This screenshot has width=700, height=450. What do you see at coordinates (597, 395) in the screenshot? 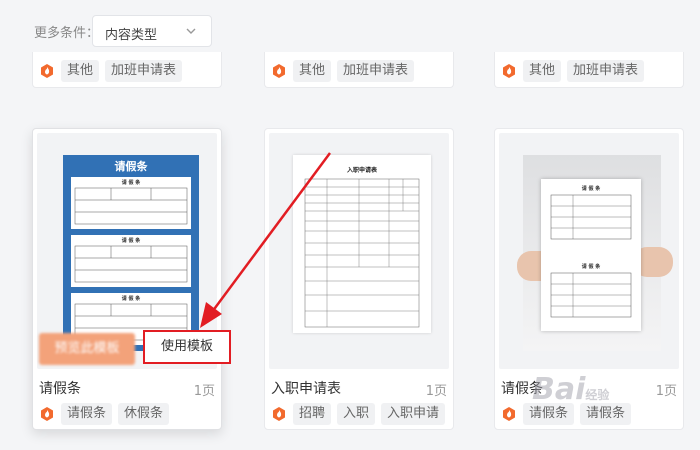
I see `watermark-suffix: 经验` at bounding box center [597, 395].